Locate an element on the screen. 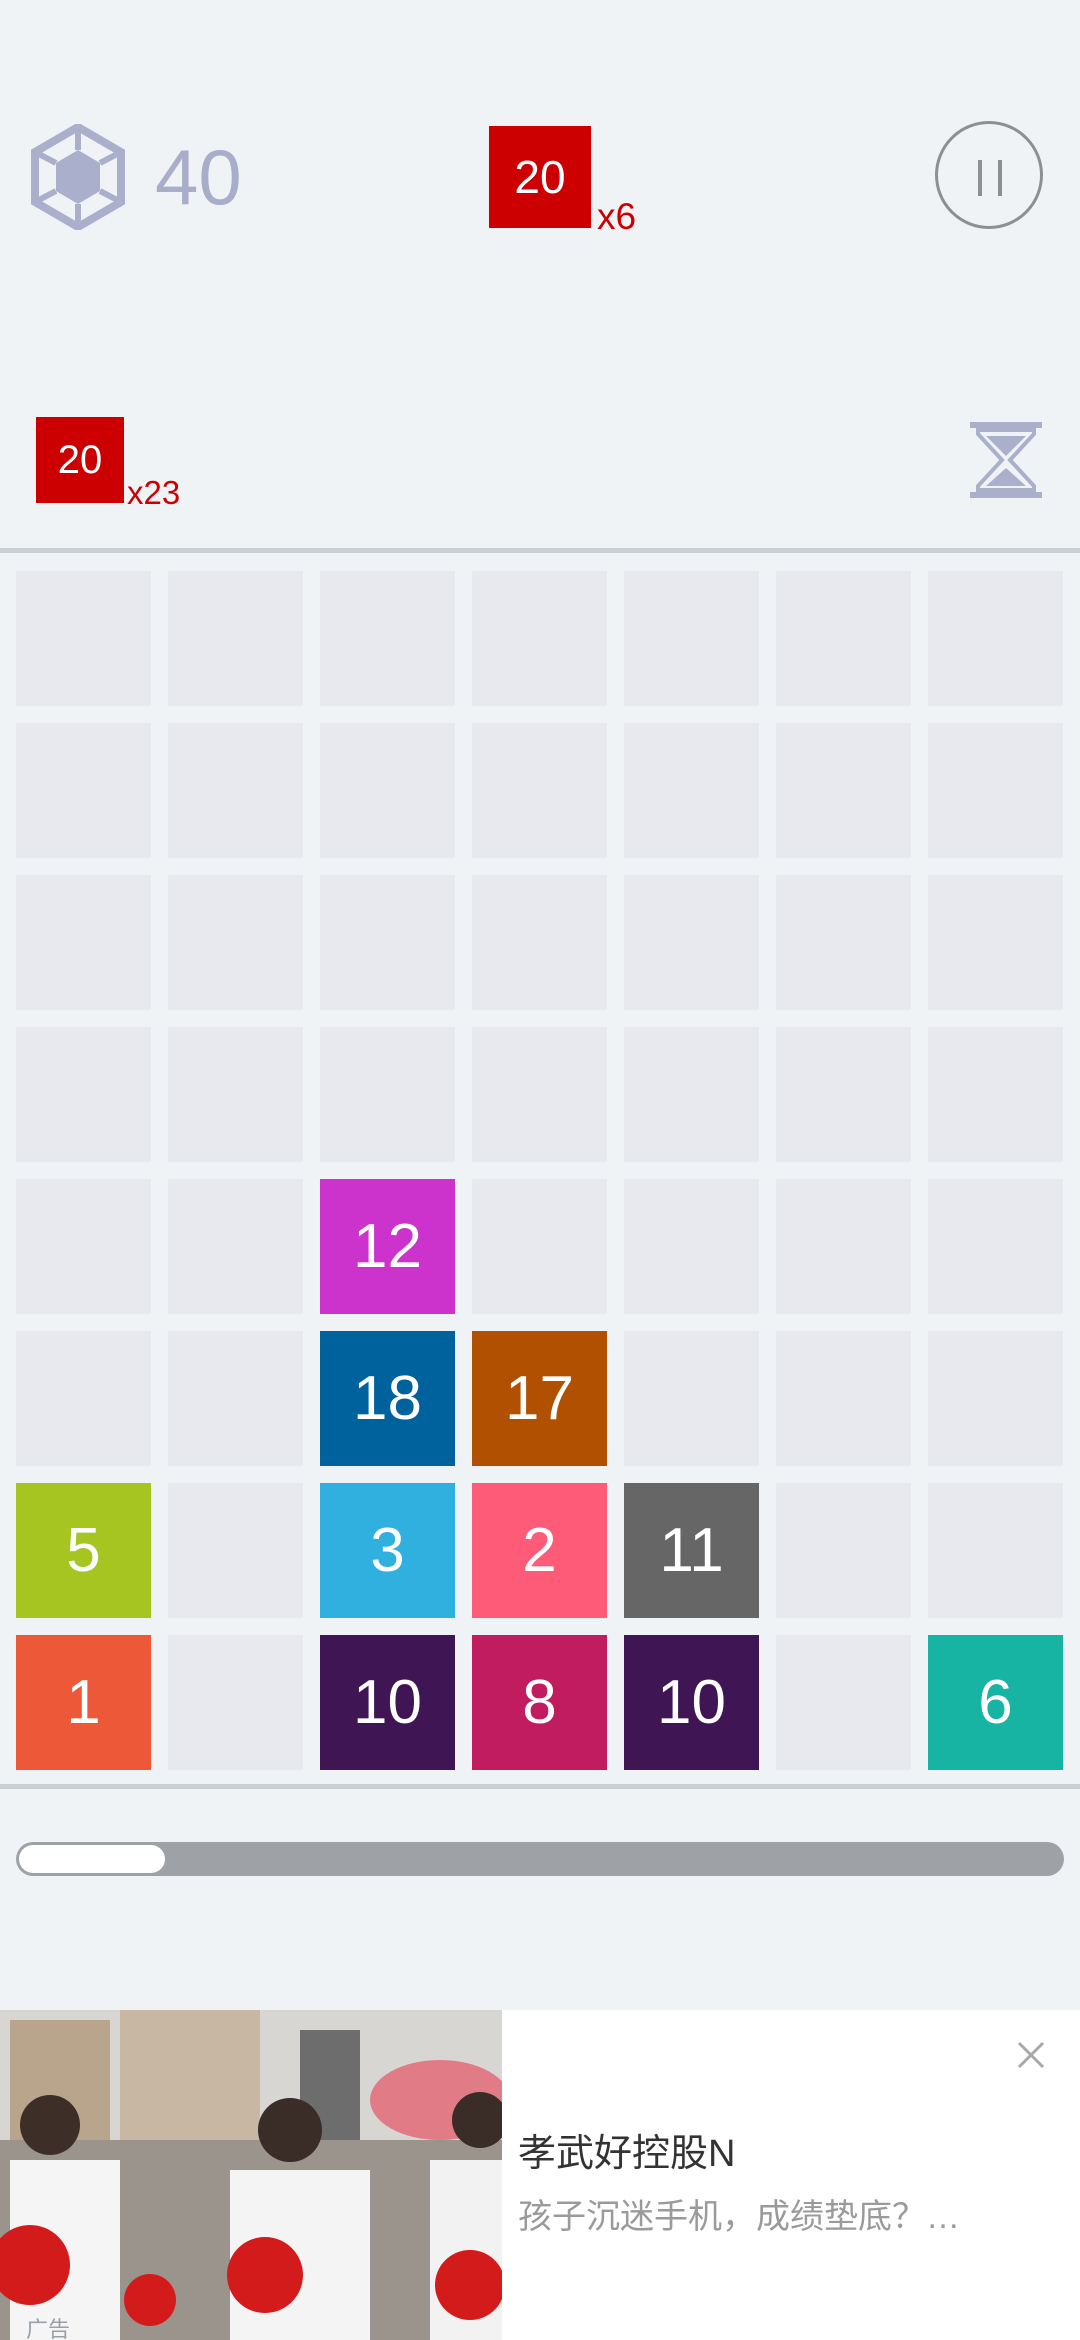 Image resolution: width=1080 pixels, height=2340 pixels. level-progress-bar is located at coordinates (540, 1859).